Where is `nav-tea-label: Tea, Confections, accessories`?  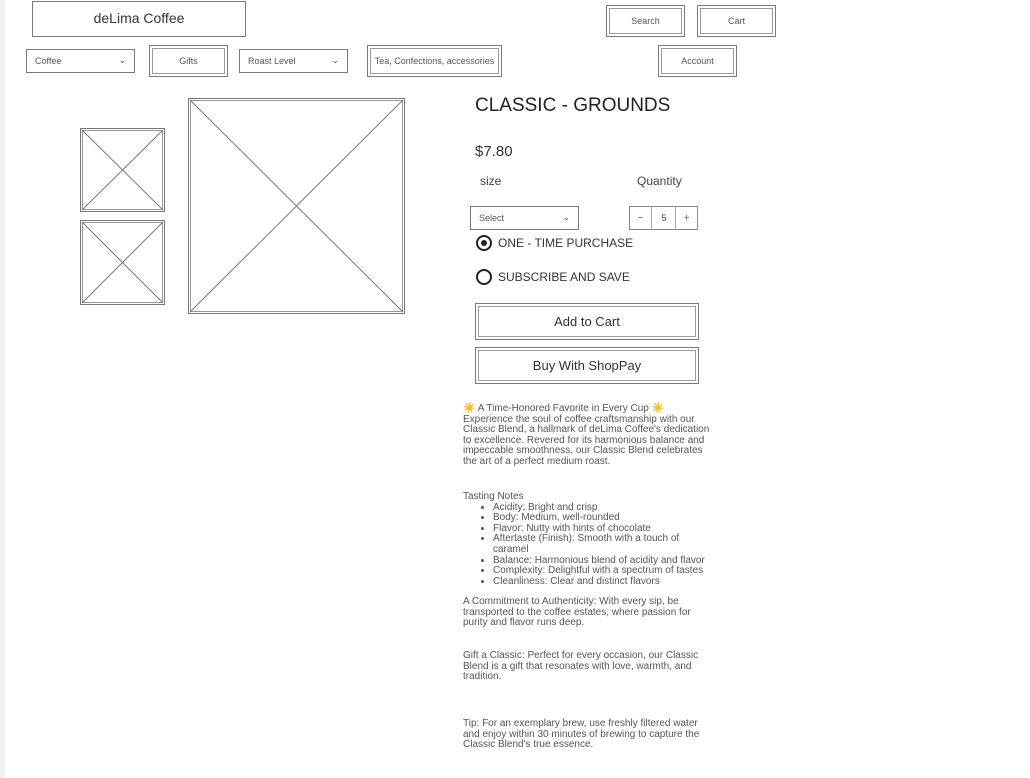 nav-tea-label: Tea, Confections, accessories is located at coordinates (434, 61).